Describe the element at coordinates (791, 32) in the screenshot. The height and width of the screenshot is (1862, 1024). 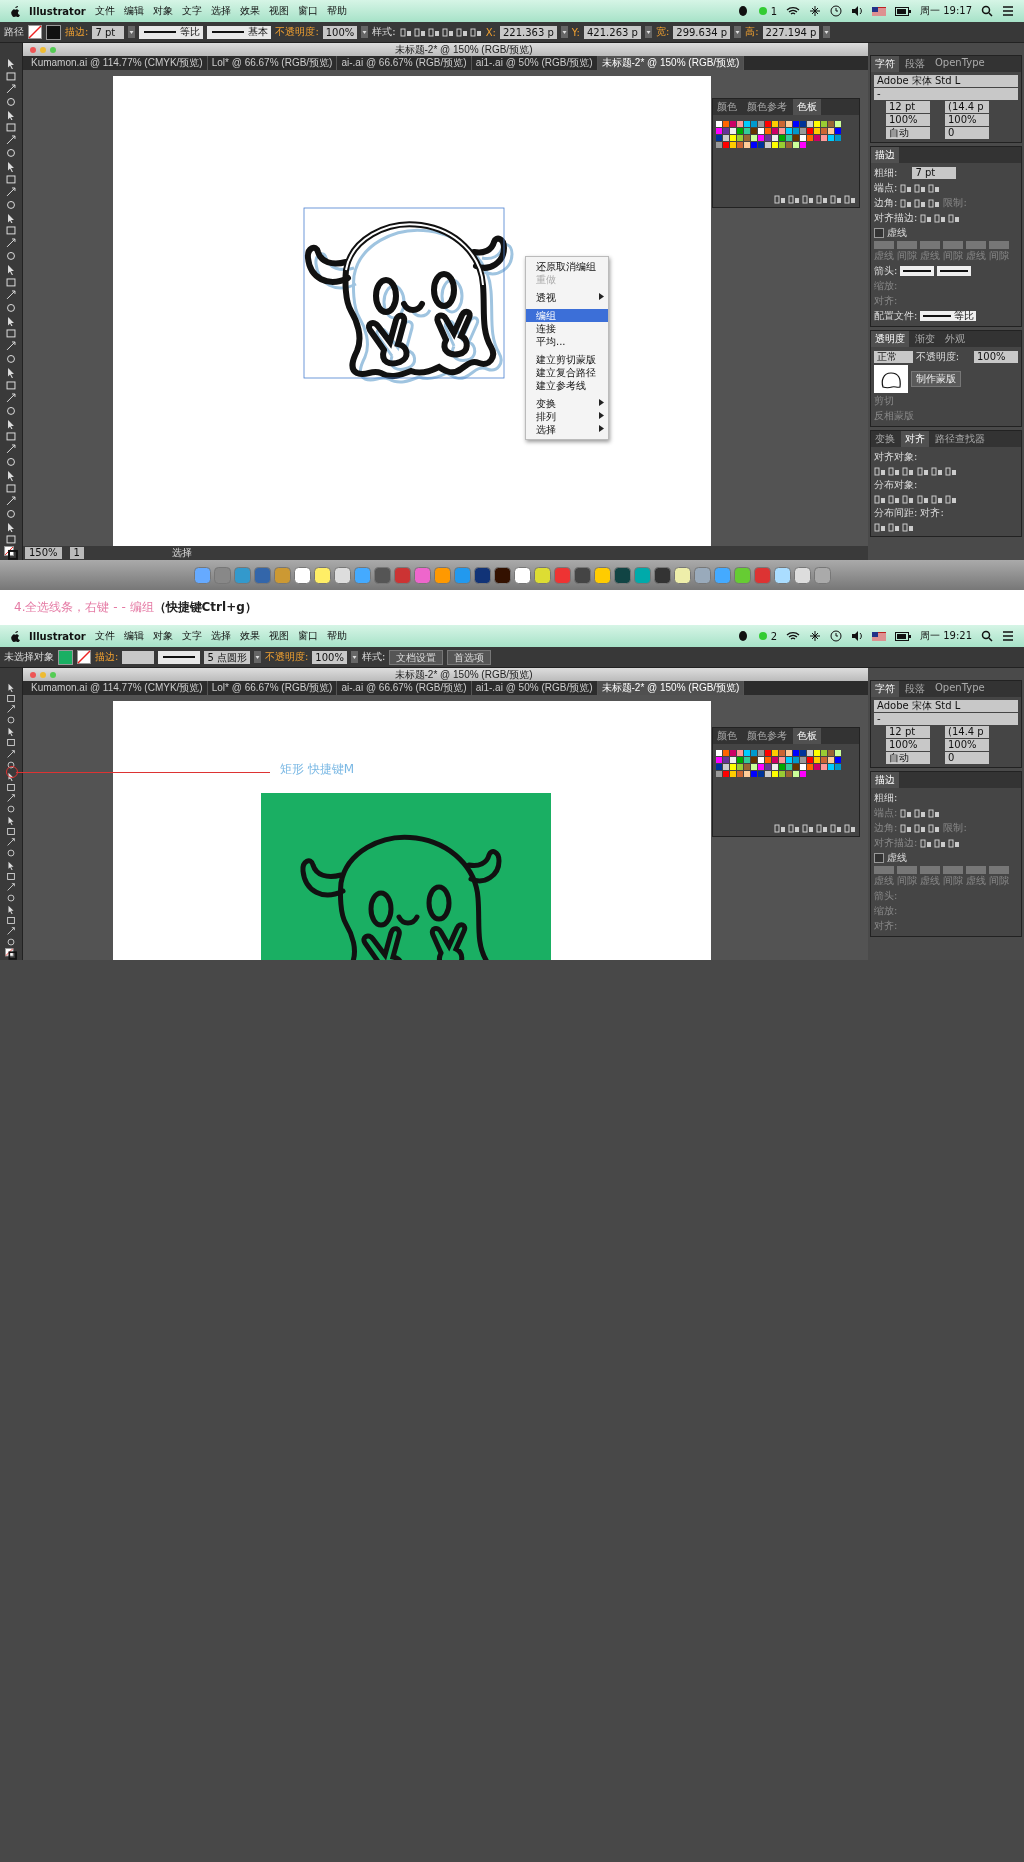
I see `value-field: 227.194 p` at that location.